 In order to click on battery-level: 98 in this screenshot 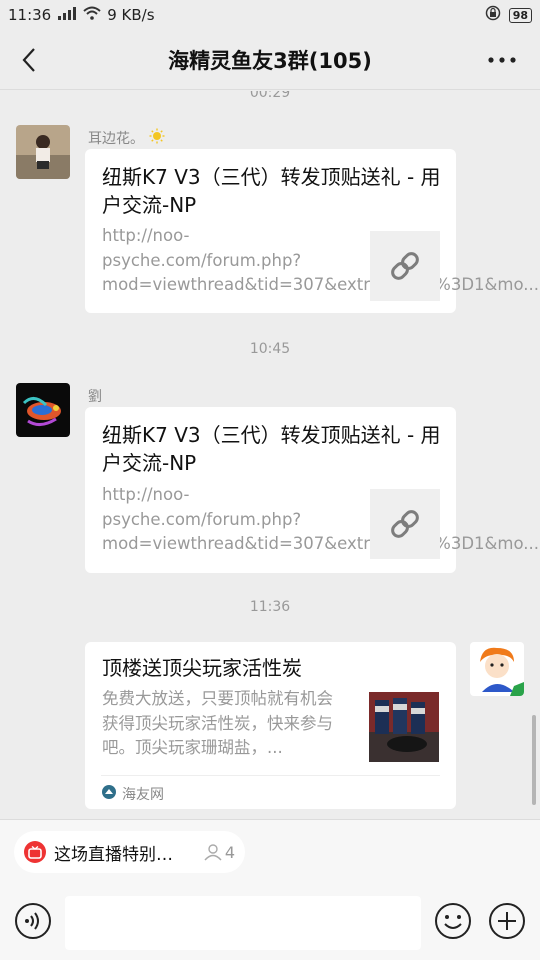, I will do `click(520, 15)`.